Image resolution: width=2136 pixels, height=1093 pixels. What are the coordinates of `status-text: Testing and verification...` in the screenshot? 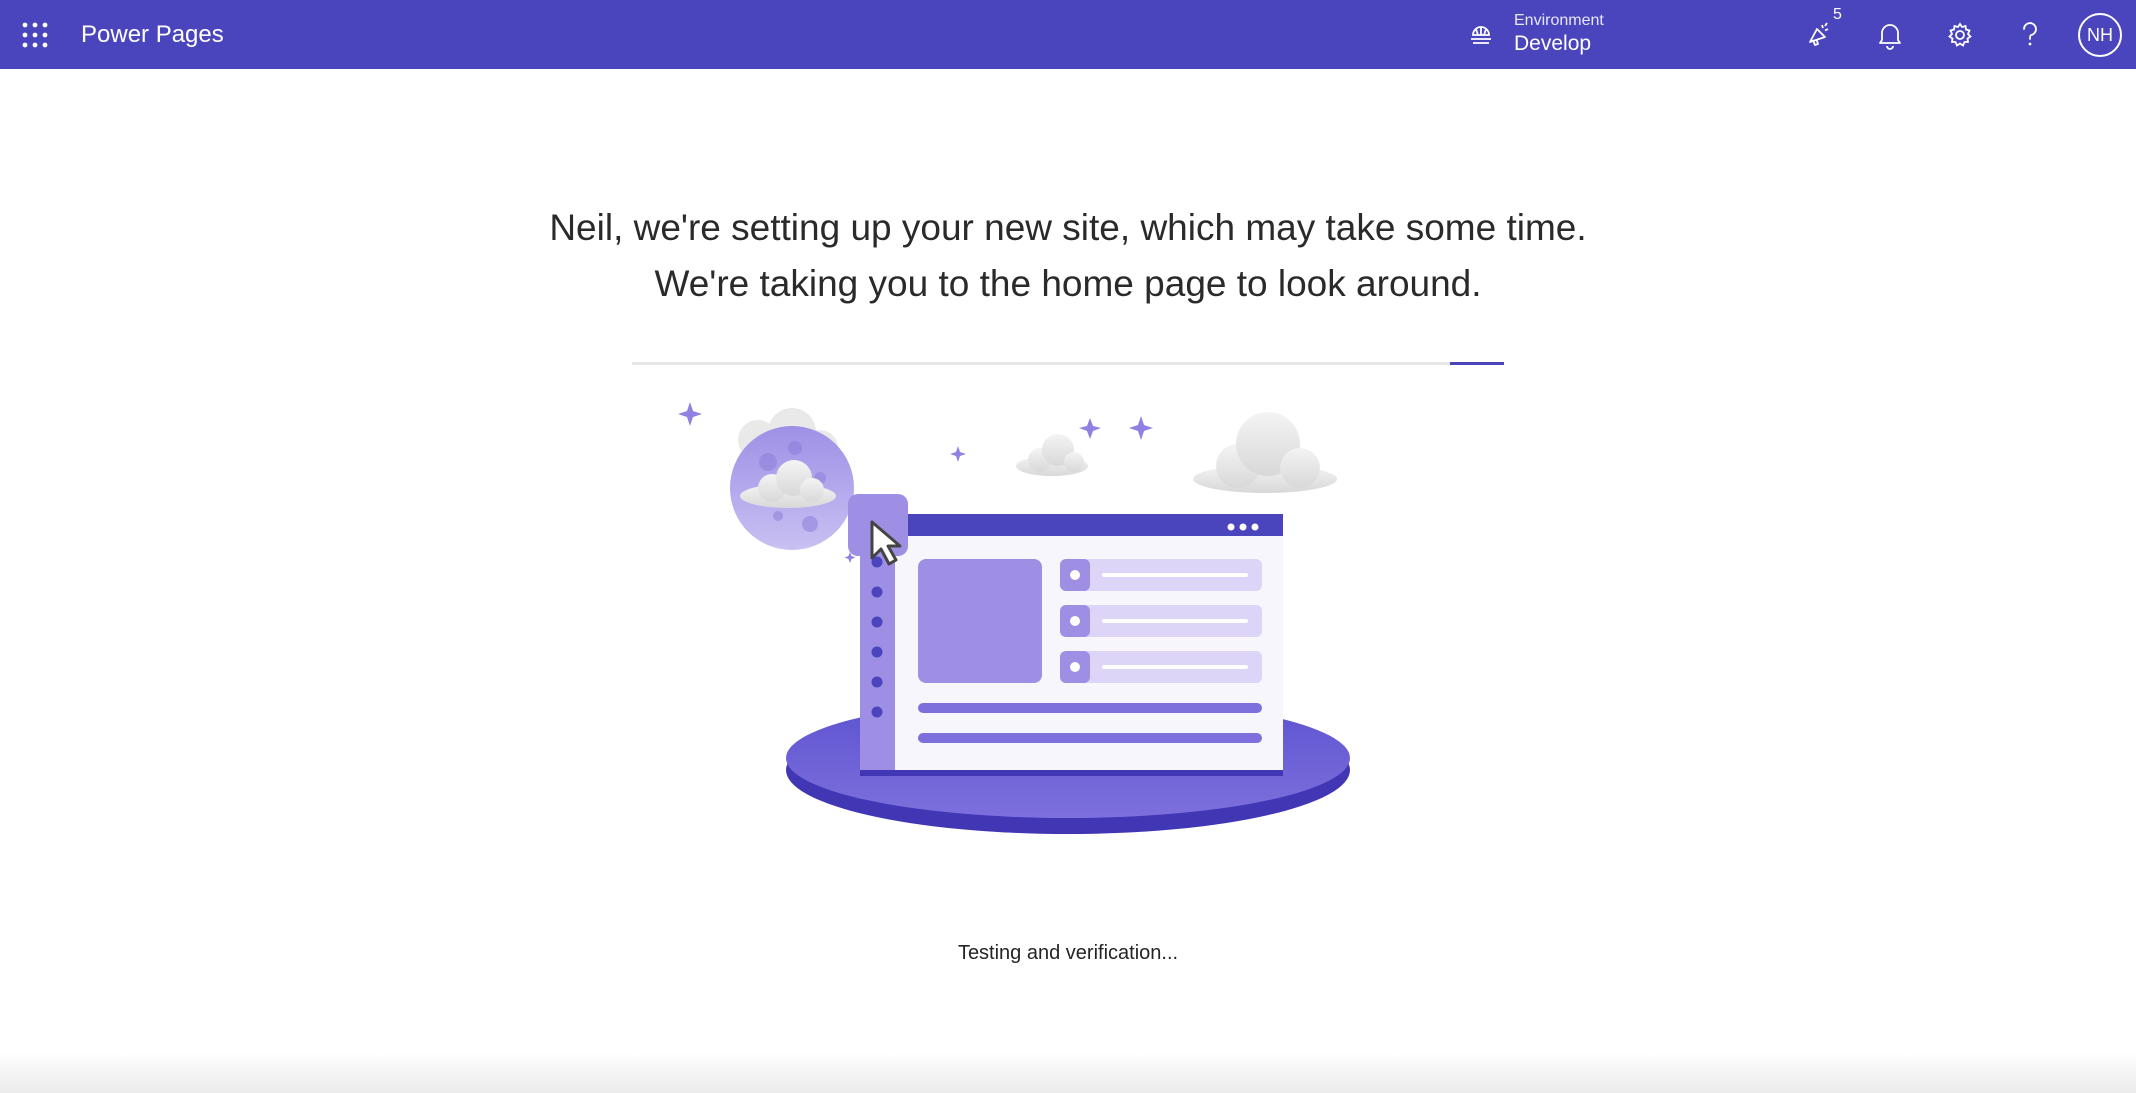 It's located at (1068, 953).